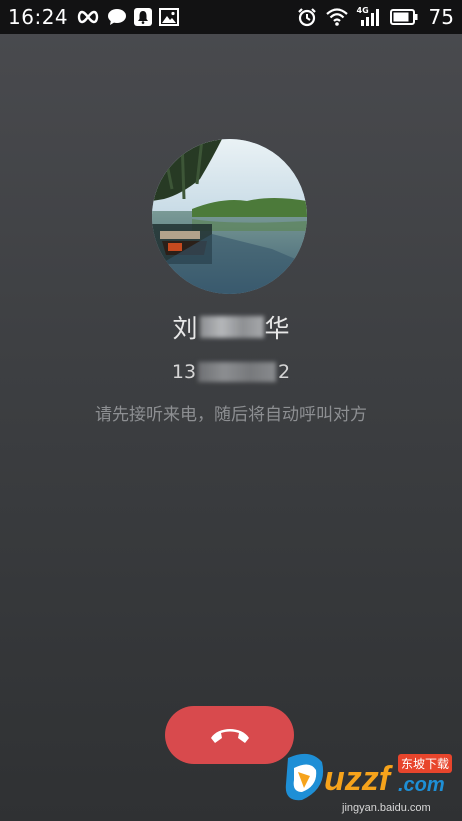  I want to click on caller-avatar, so click(229, 216).